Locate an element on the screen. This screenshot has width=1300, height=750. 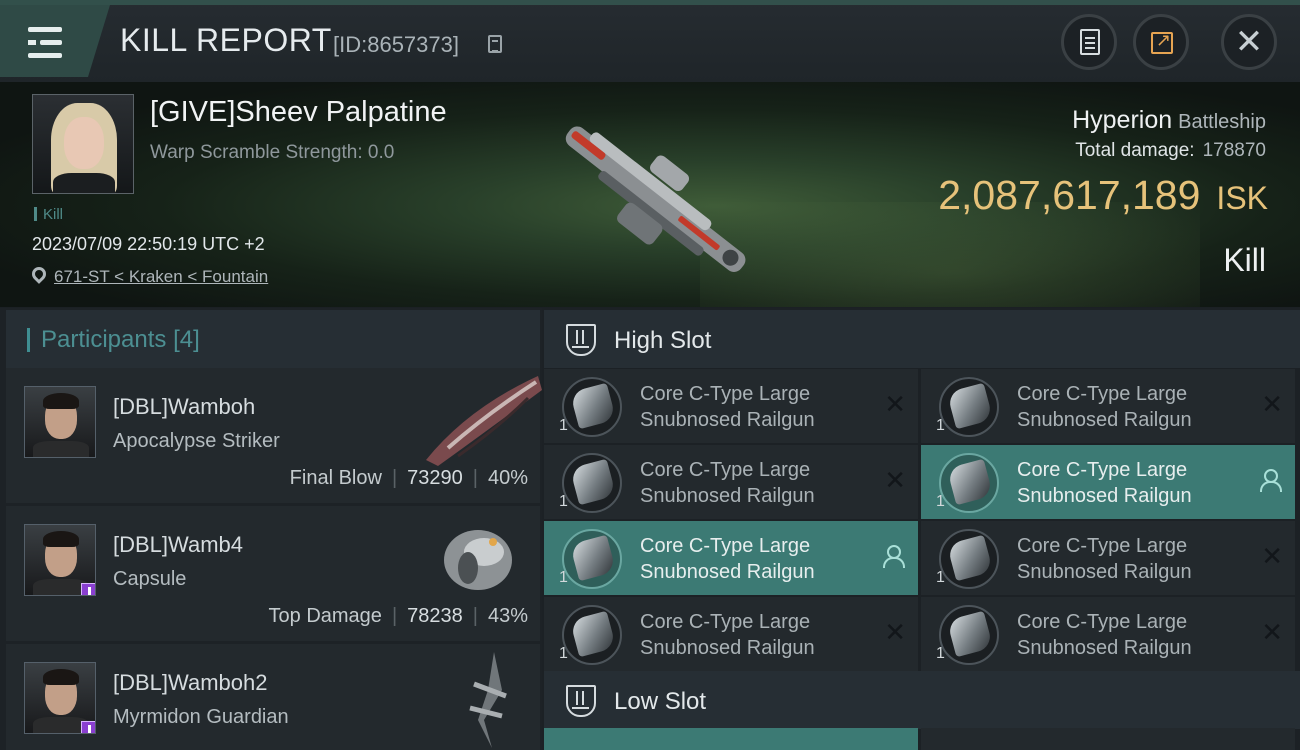
kill-datetime: 2023/07/09 22:50:19 UTC +2 is located at coordinates (148, 244).